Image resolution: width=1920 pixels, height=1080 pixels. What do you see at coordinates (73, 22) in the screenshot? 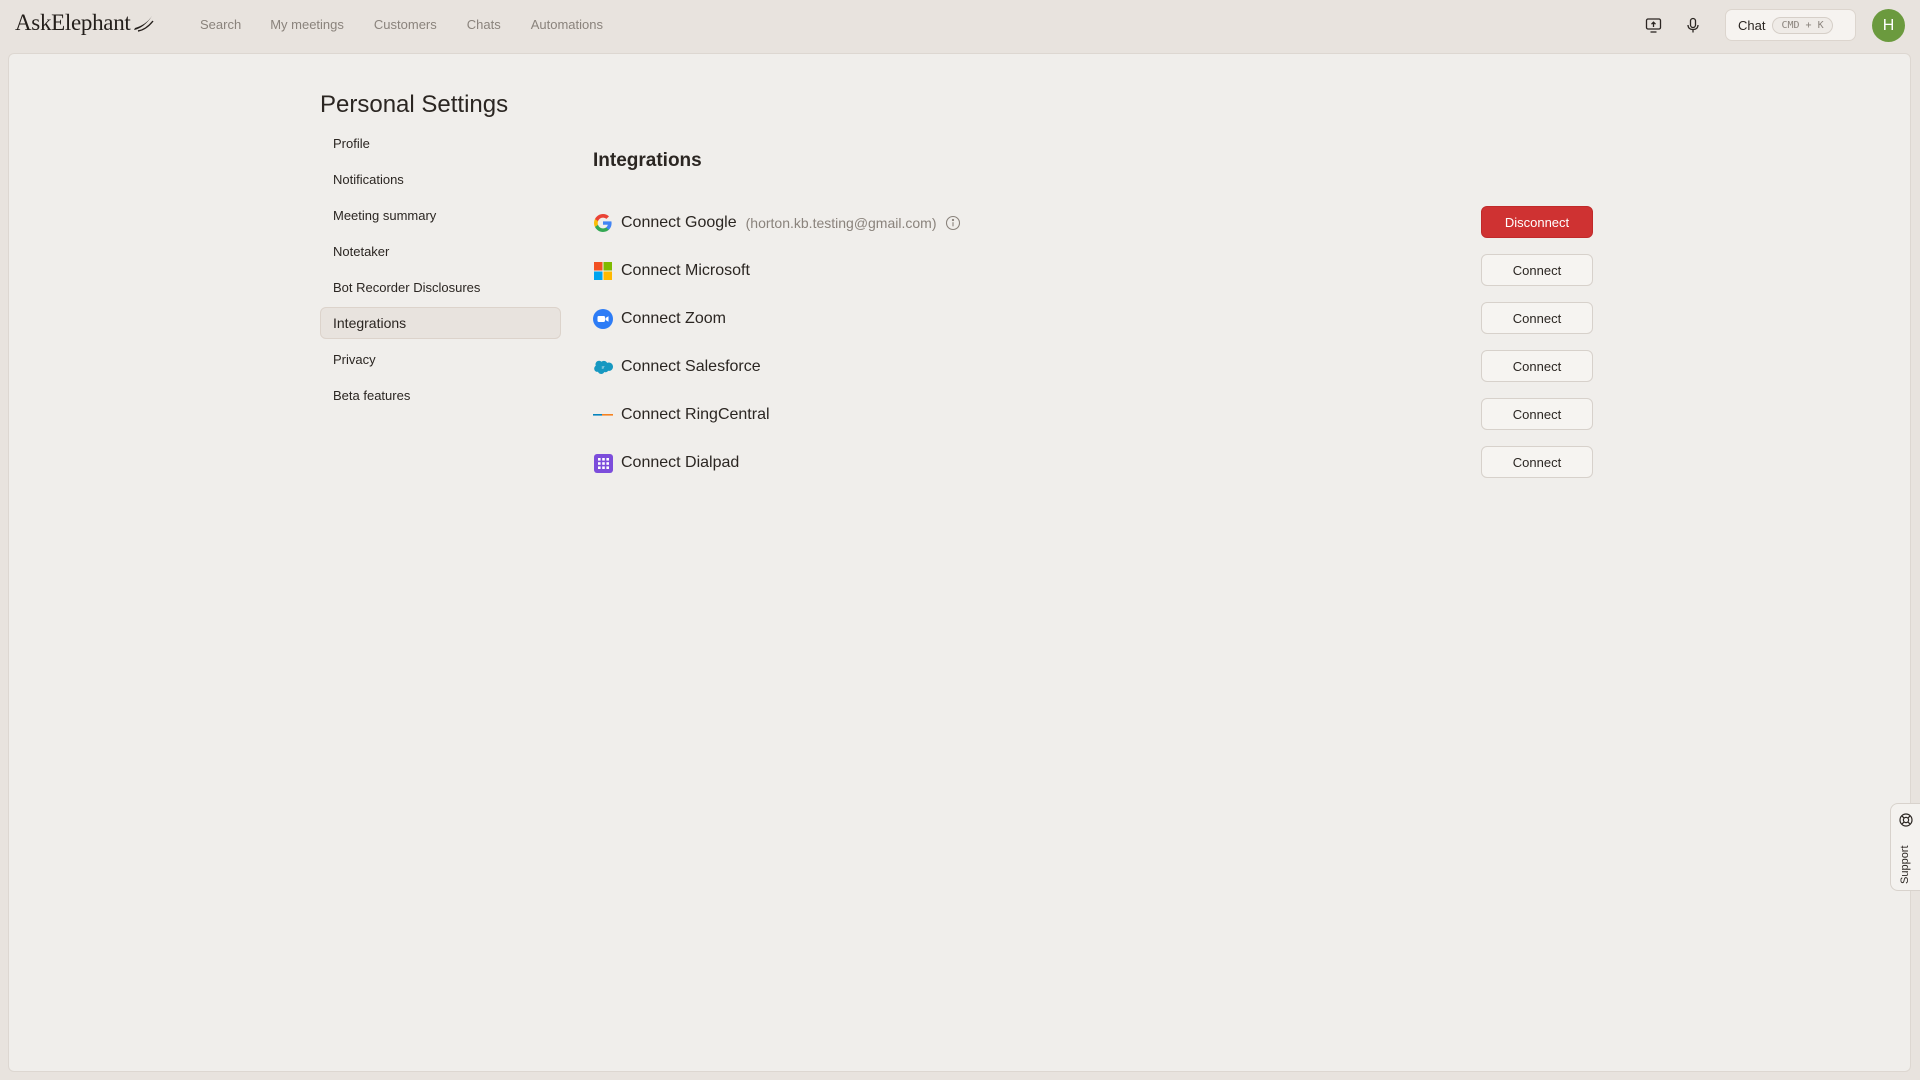
I see `logo-text: AskElephant` at bounding box center [73, 22].